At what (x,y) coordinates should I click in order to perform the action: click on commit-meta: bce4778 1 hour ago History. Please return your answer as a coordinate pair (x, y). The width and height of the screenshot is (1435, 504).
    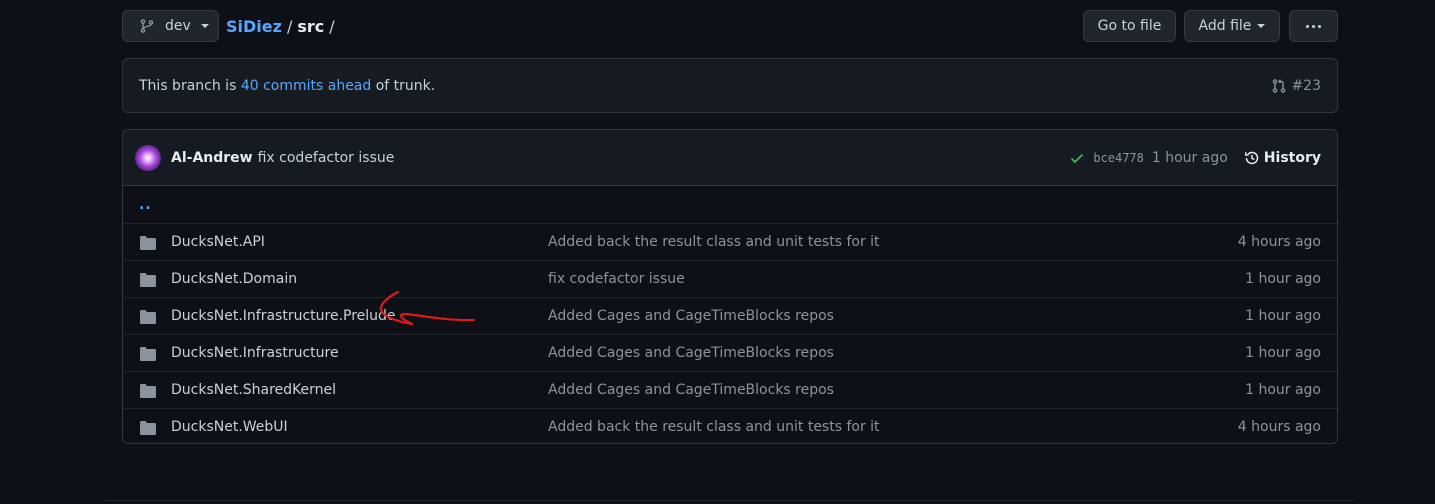
    Looking at the image, I should click on (1195, 157).